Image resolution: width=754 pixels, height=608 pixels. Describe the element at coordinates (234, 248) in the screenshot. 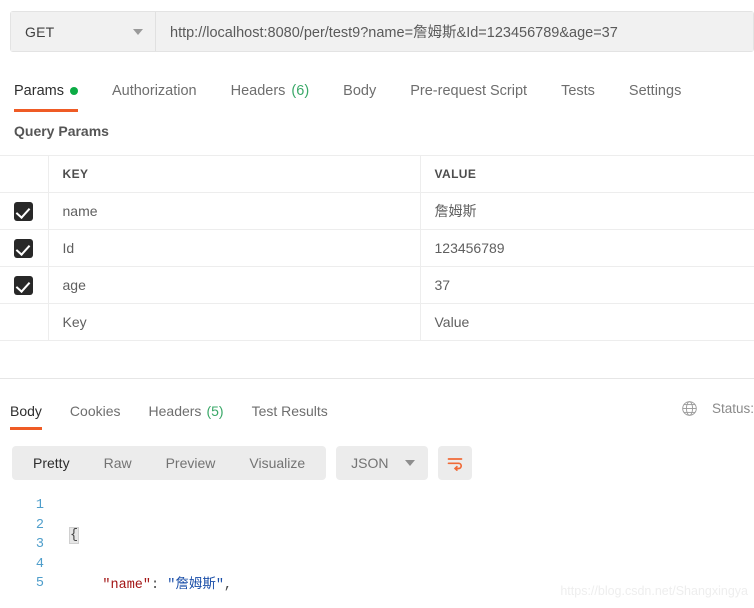

I see `param-key-cell: Id` at that location.